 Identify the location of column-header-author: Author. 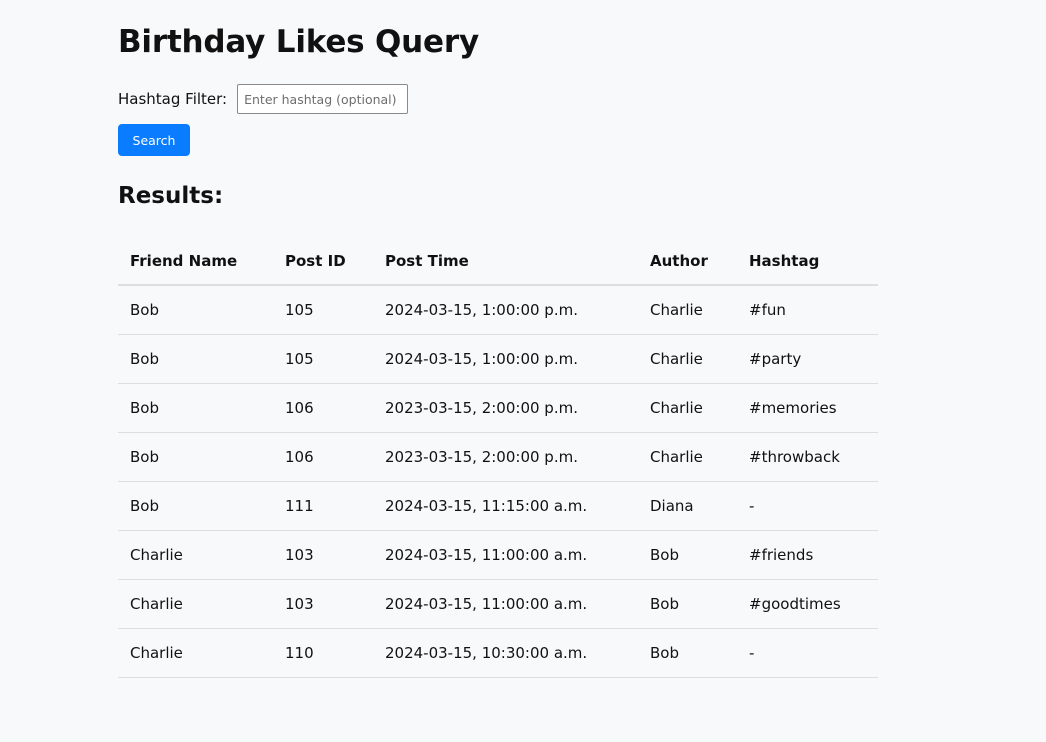
(687, 261).